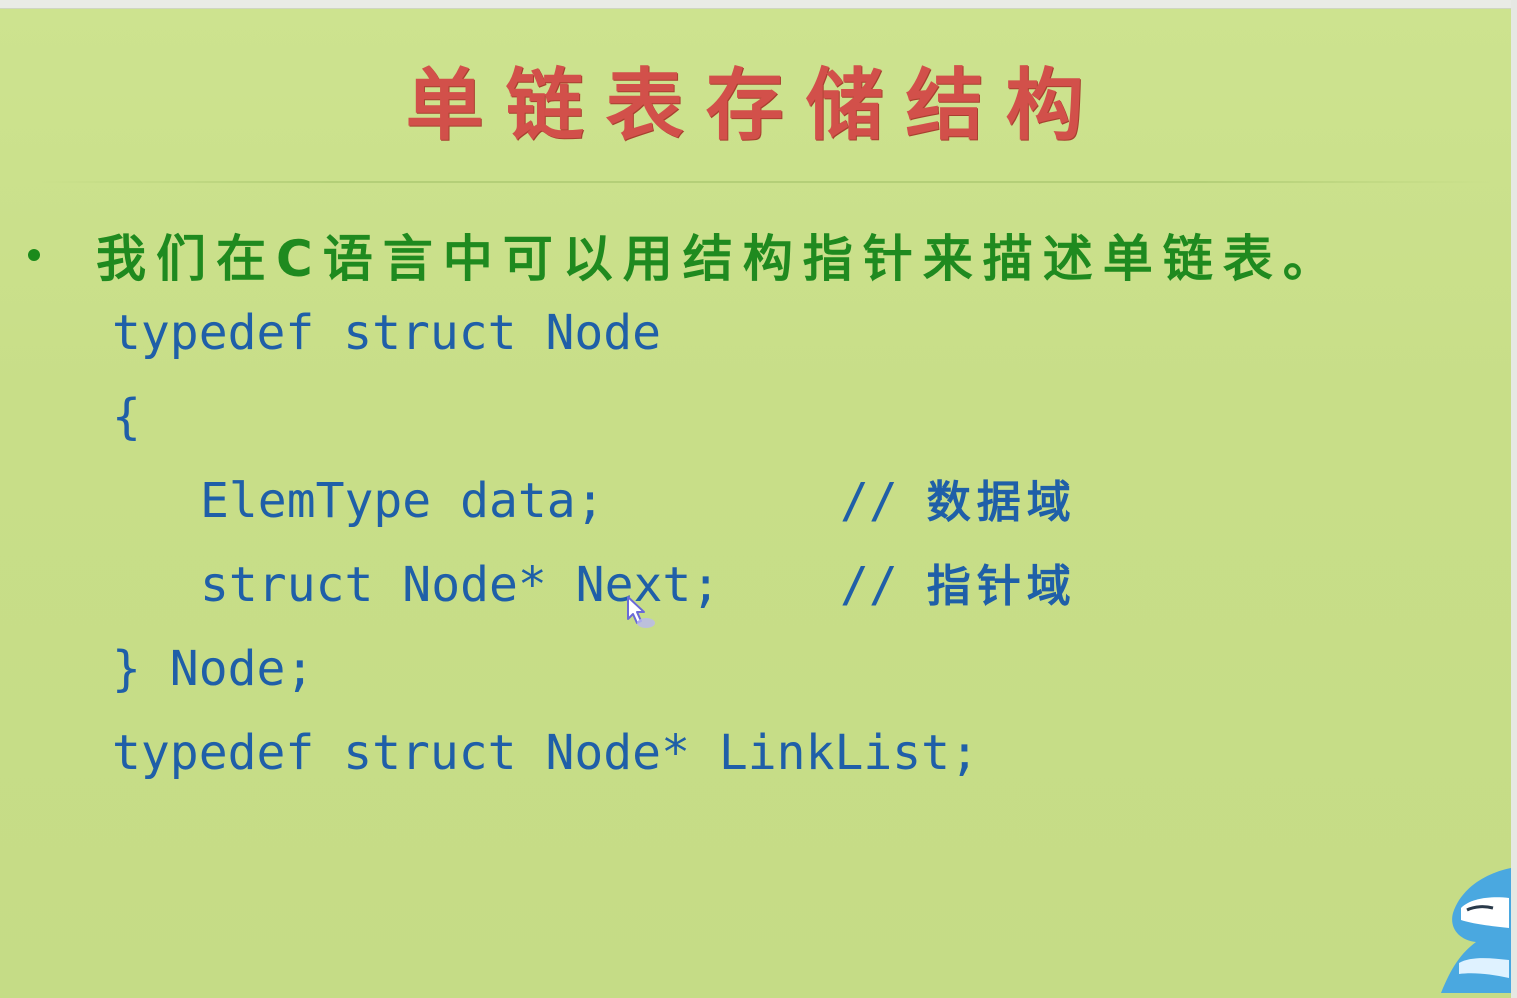  I want to click on window-right-edge, so click(1514, 499).